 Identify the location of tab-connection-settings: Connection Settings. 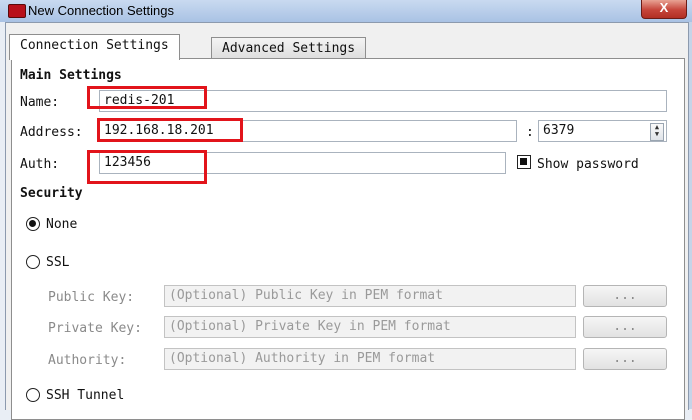
(94, 47).